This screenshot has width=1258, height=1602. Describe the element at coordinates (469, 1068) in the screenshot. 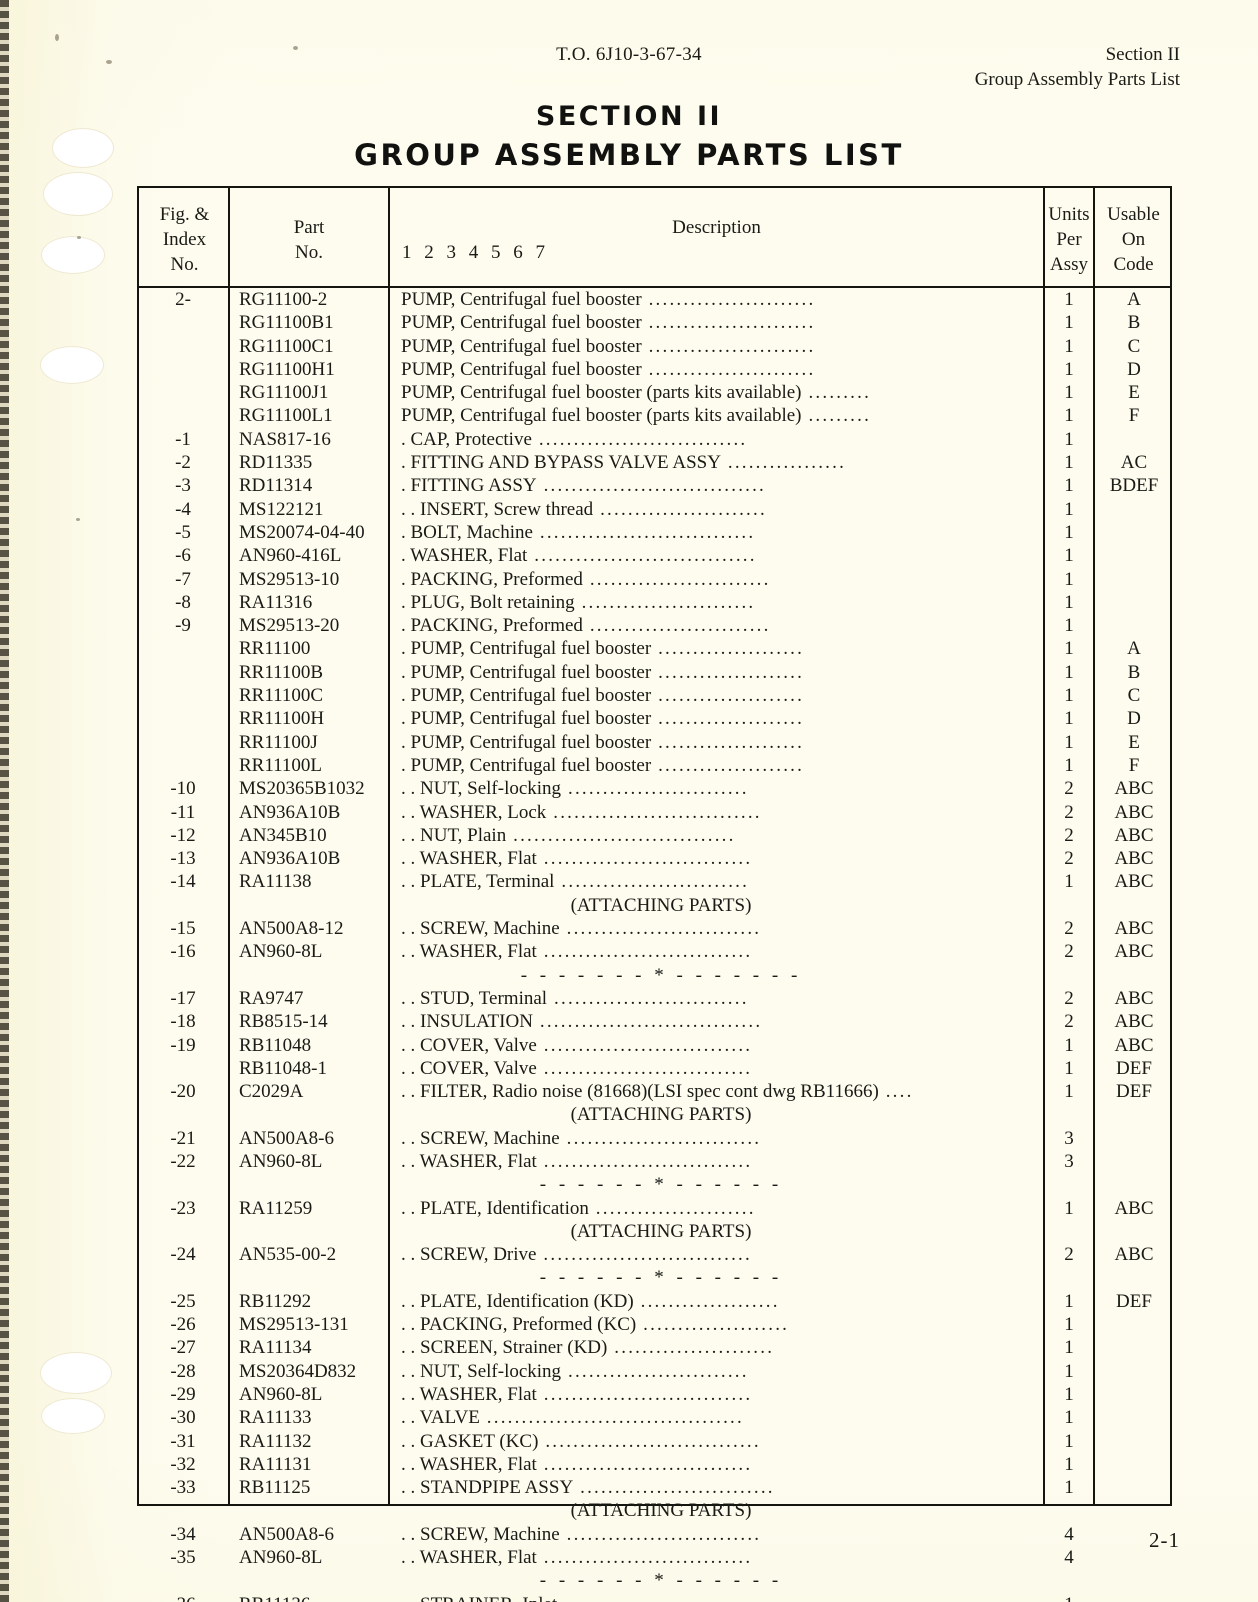

I see `description-text: . . COVER, Valve` at that location.